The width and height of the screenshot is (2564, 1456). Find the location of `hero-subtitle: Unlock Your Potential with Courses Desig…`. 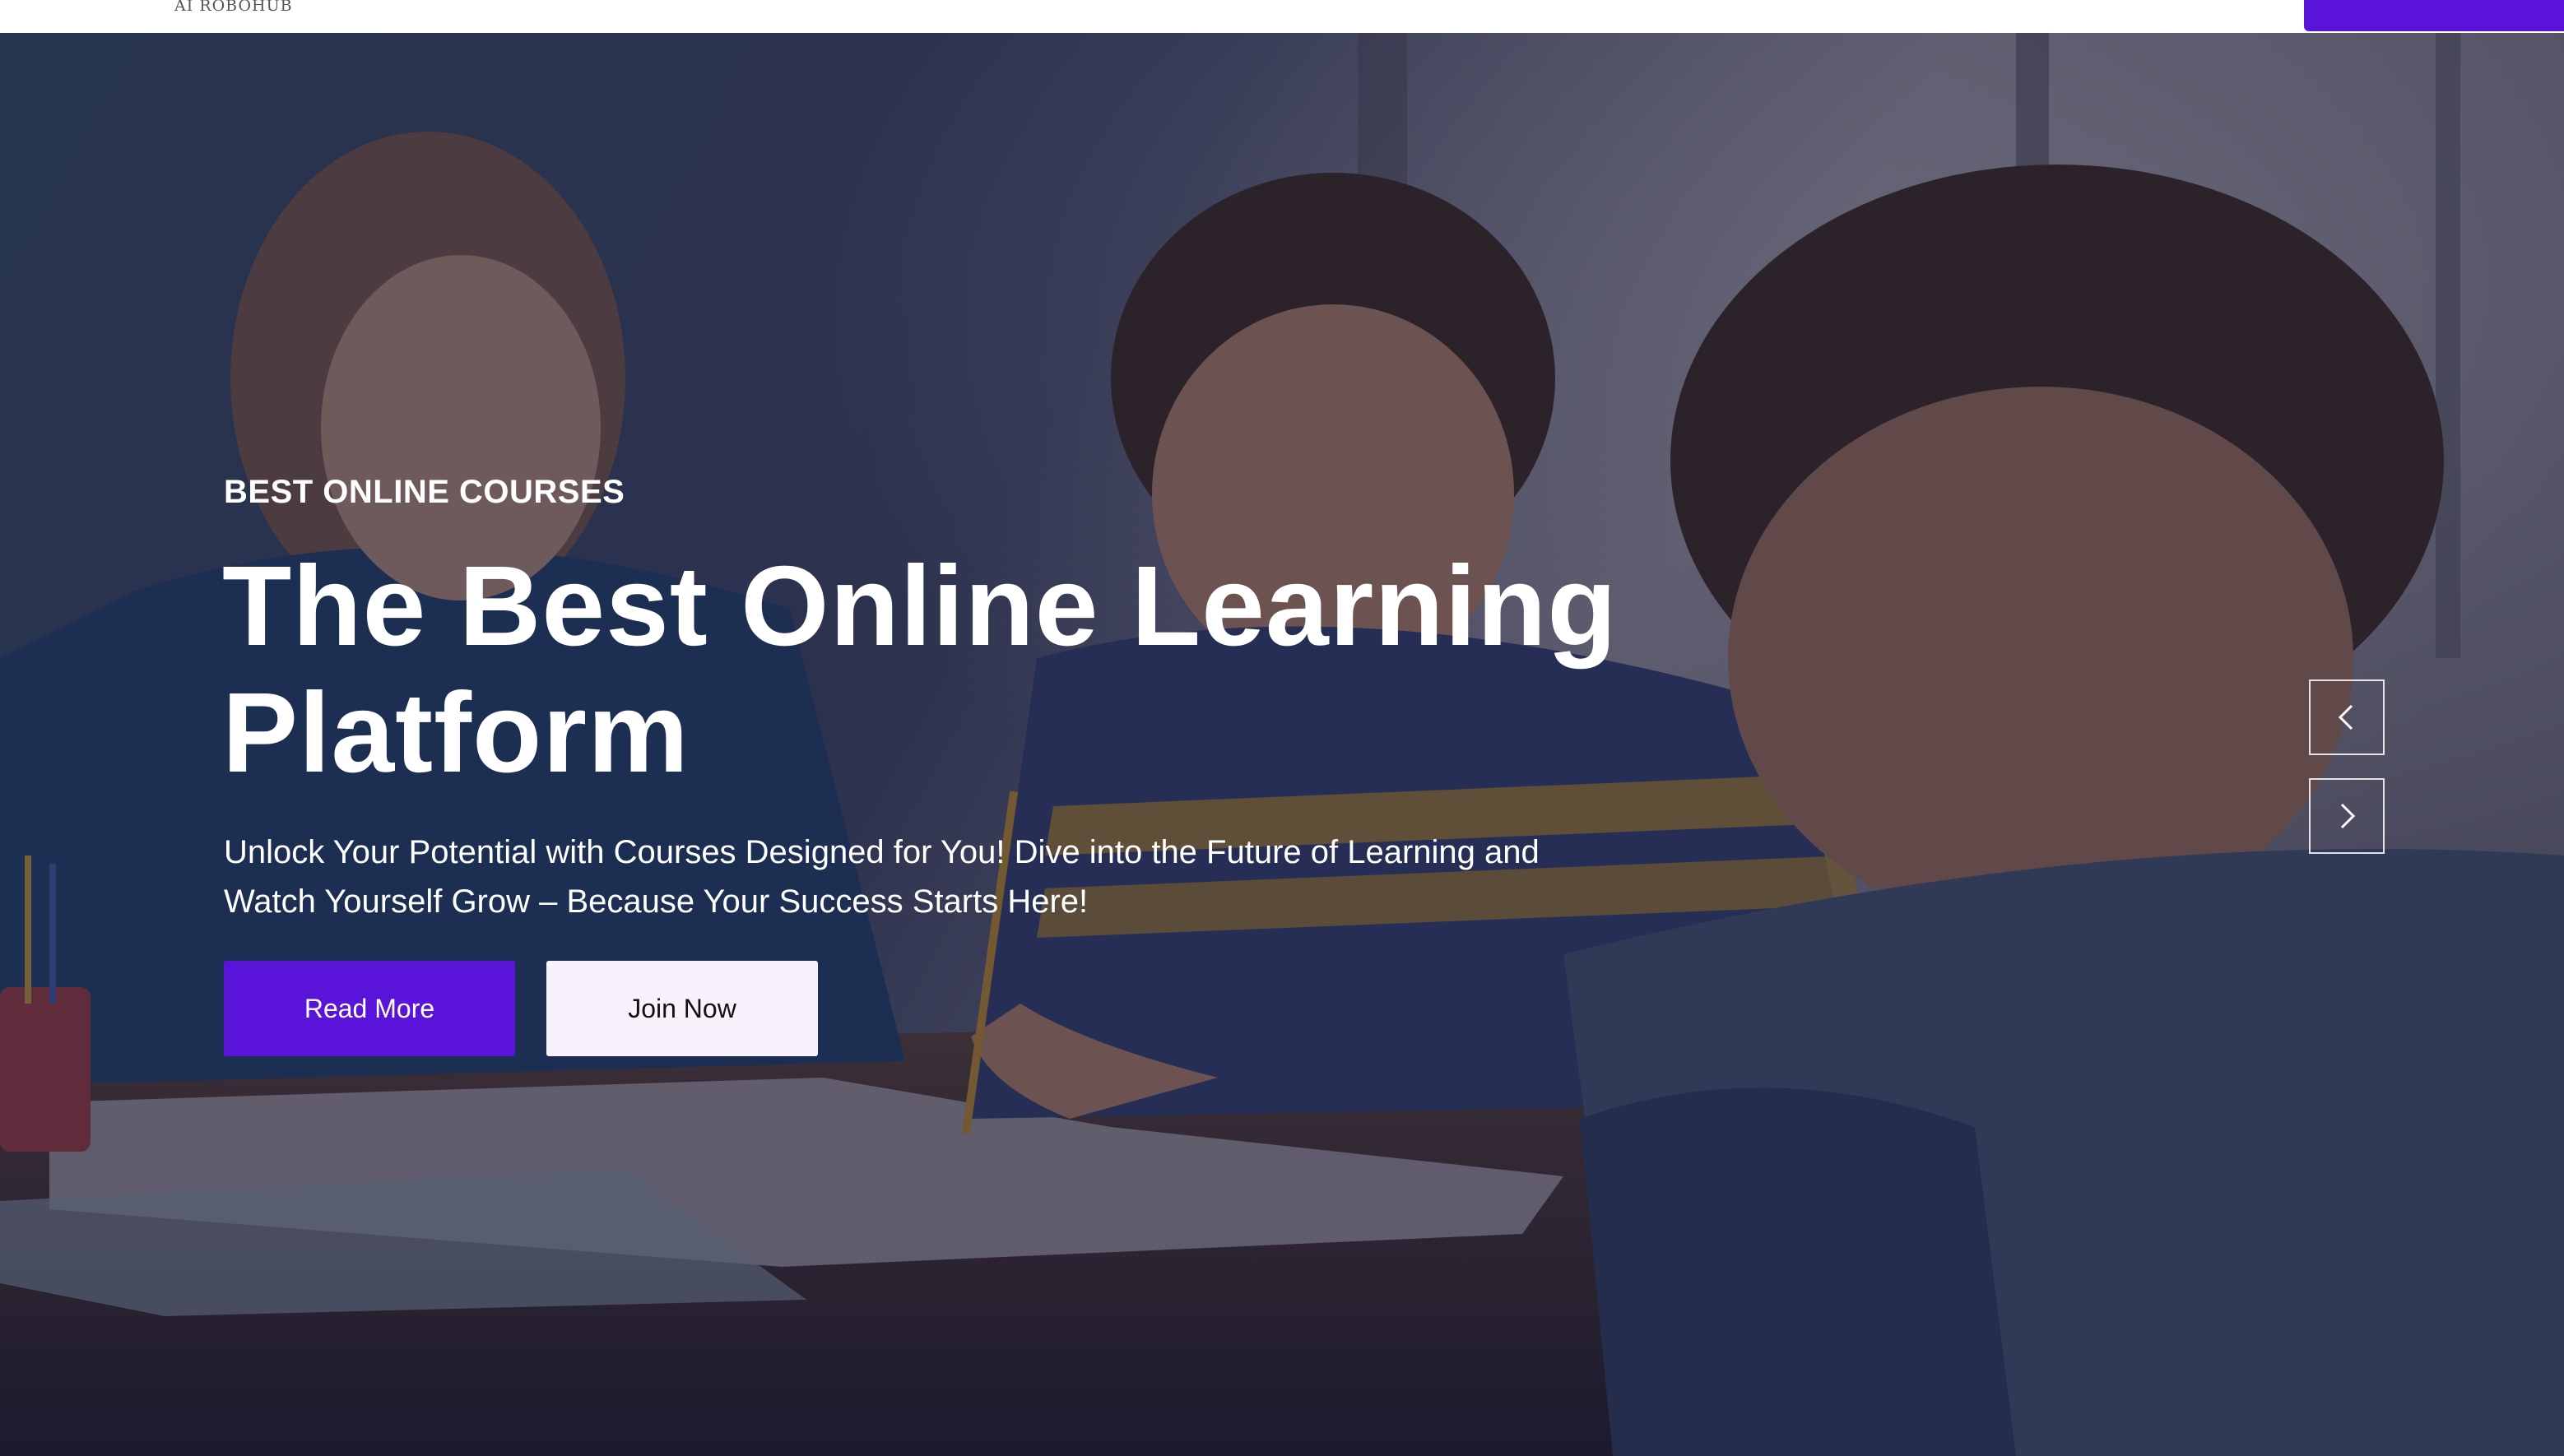

hero-subtitle: Unlock Your Potential with Courses Desig… is located at coordinates (899, 877).